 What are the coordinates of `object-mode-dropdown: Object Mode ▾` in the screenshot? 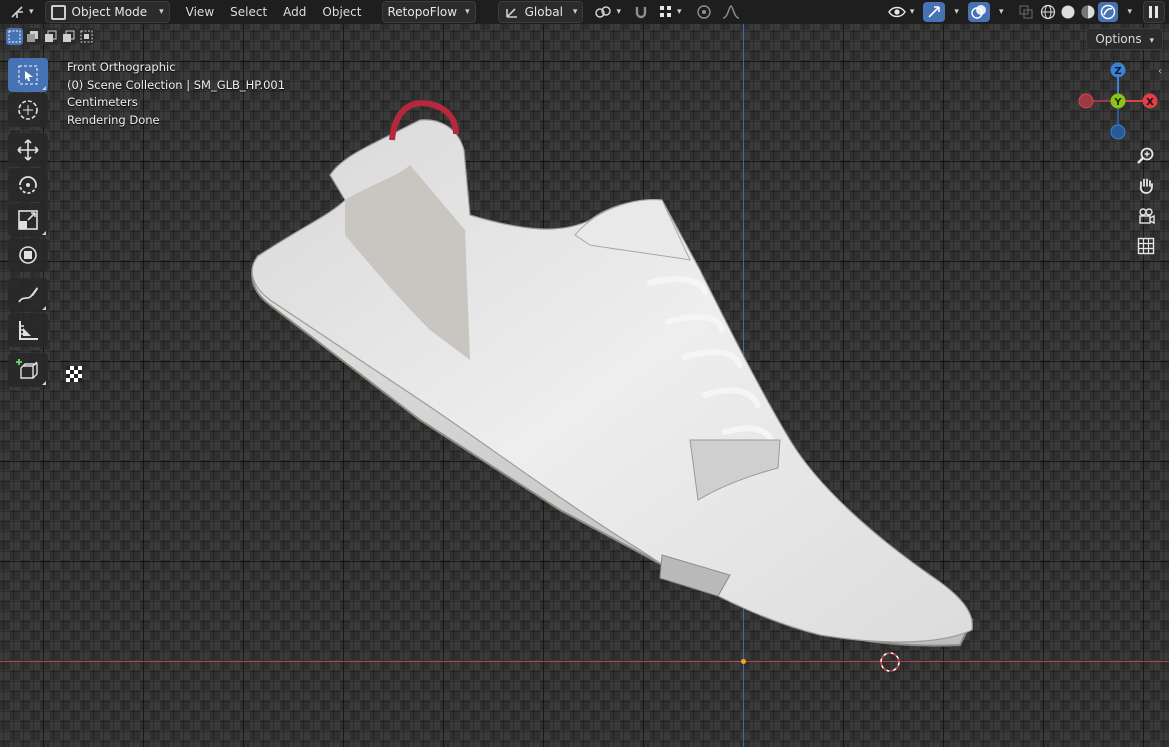 It's located at (107, 12).